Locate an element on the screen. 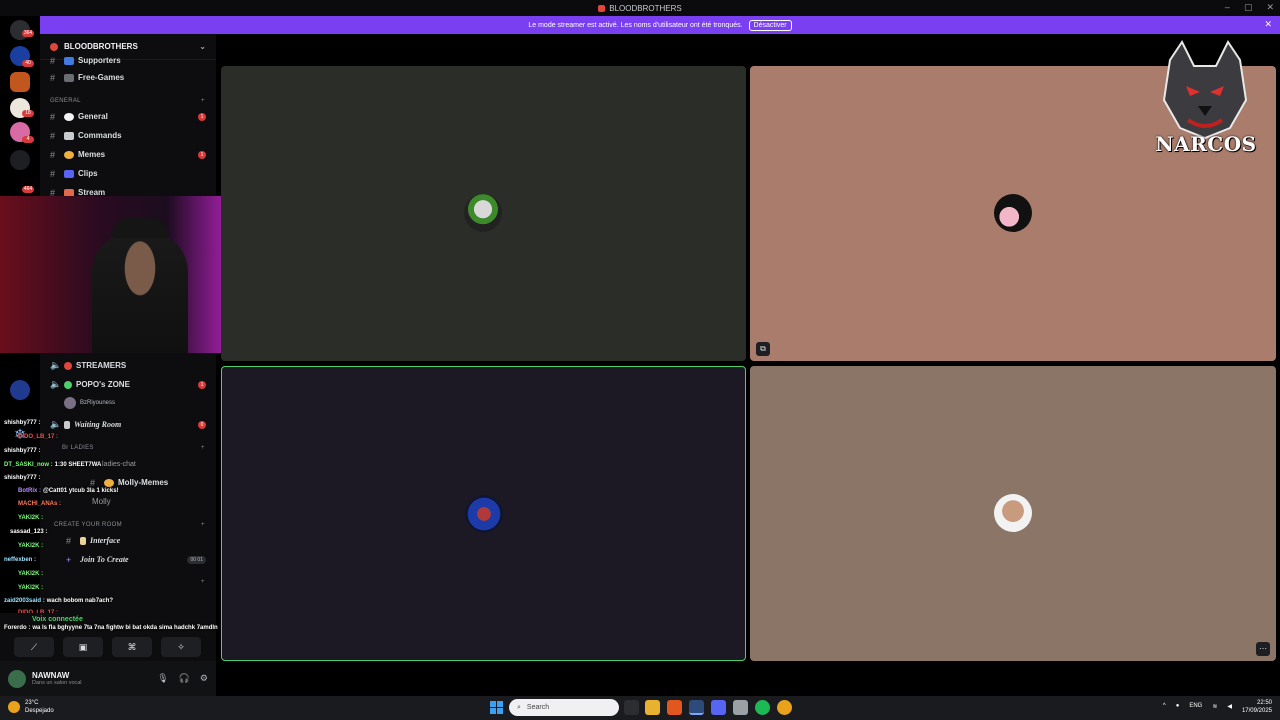  speaker-muted-icon: 🔈 is located at coordinates (56, 365).